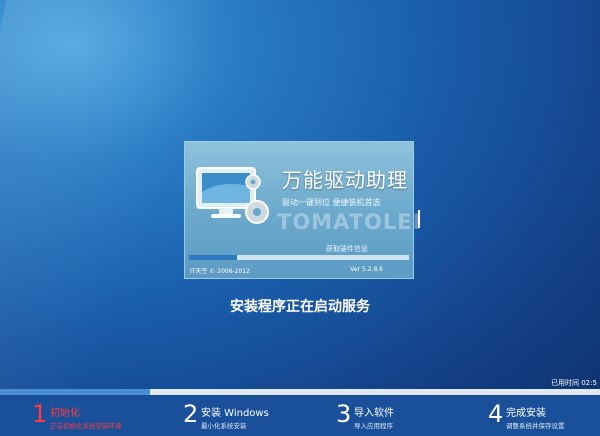 This screenshot has width=600, height=436. I want to click on elapsed-time: 已用时间 02:5, so click(574, 383).